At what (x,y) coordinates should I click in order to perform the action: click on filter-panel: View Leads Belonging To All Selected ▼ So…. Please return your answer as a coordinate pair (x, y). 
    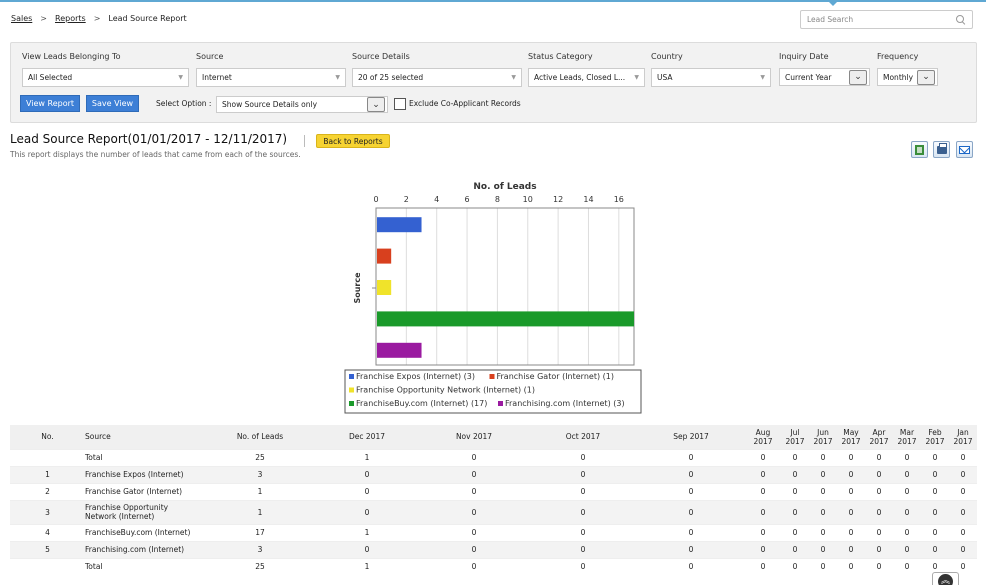
    Looking at the image, I should click on (493, 82).